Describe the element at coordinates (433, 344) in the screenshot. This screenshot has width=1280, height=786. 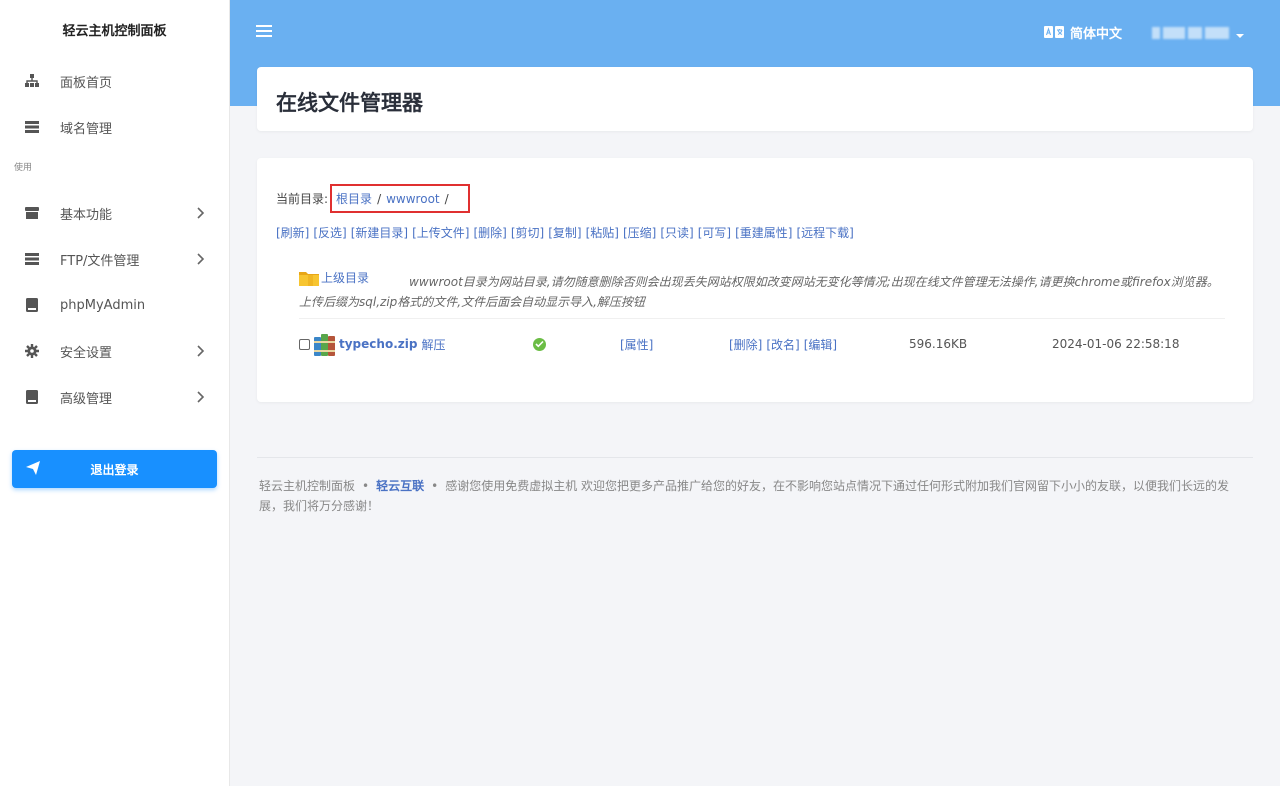
I see `unzip-action: 解压` at that location.